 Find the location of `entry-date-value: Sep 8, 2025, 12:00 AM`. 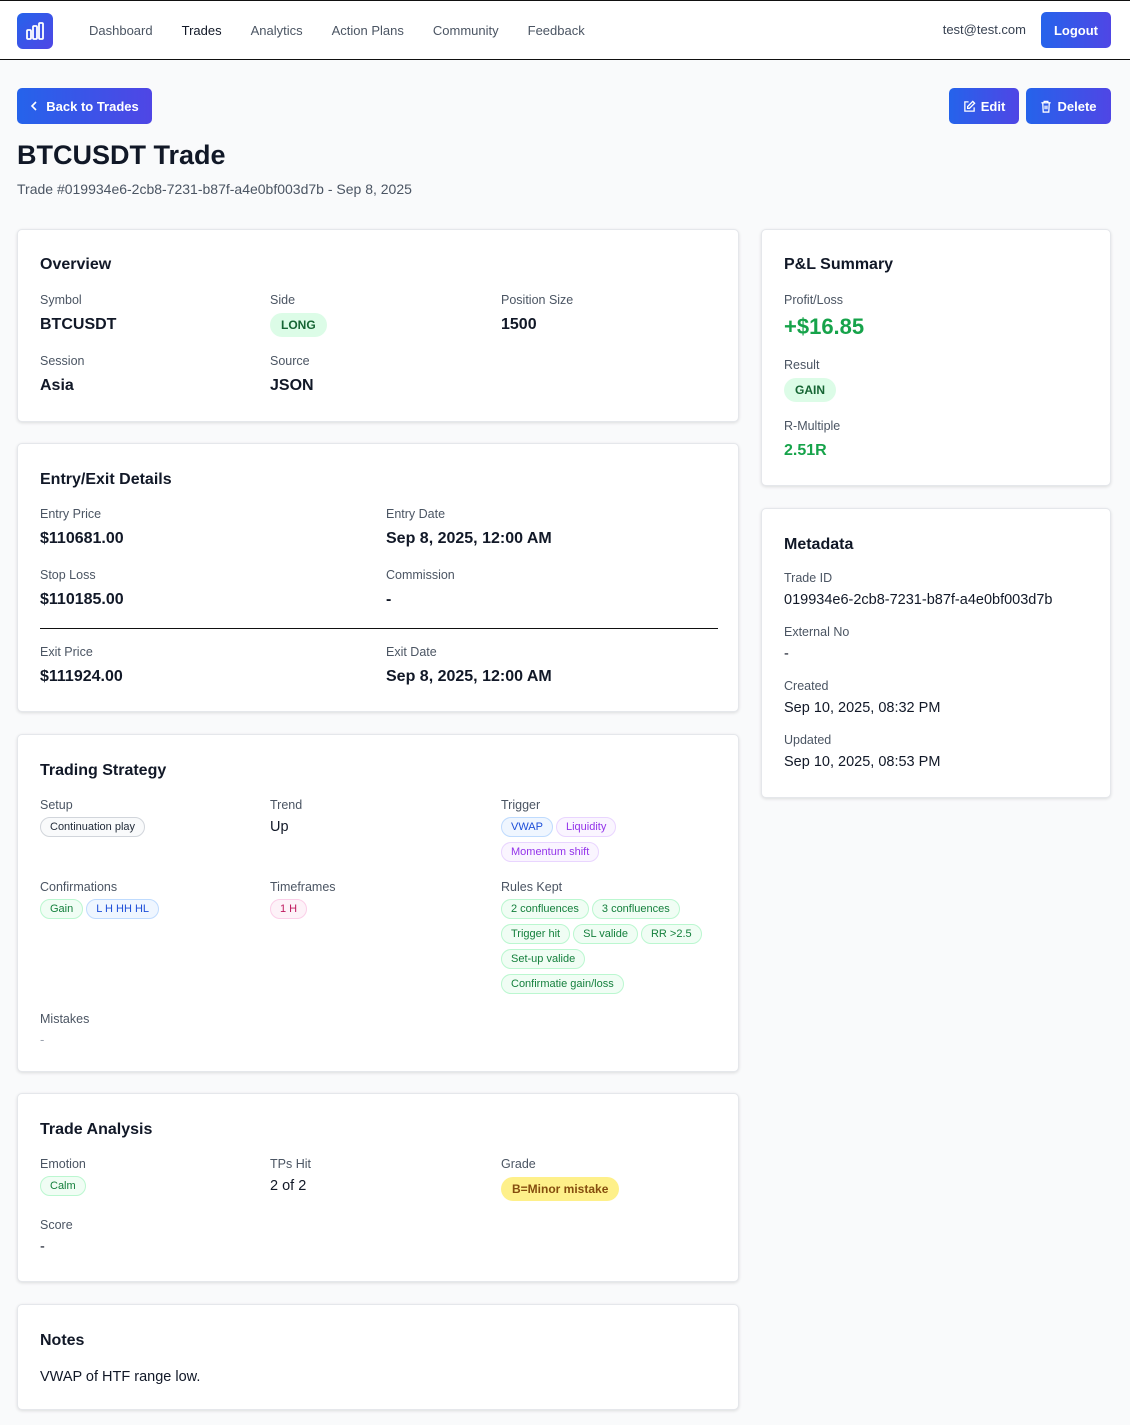

entry-date-value: Sep 8, 2025, 12:00 AM is located at coordinates (469, 538).